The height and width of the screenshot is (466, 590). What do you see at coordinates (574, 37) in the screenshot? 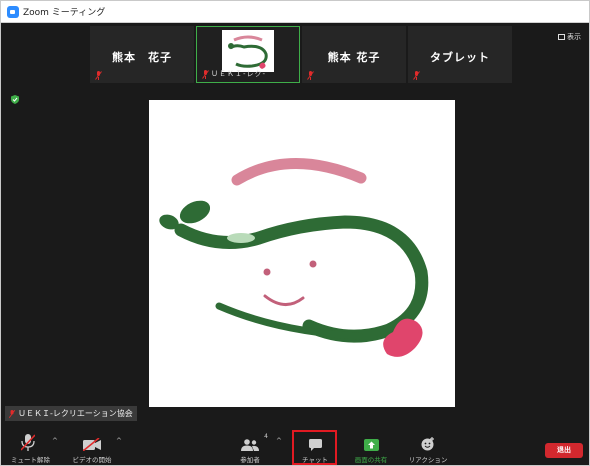
I see `view-label: 表示` at bounding box center [574, 37].